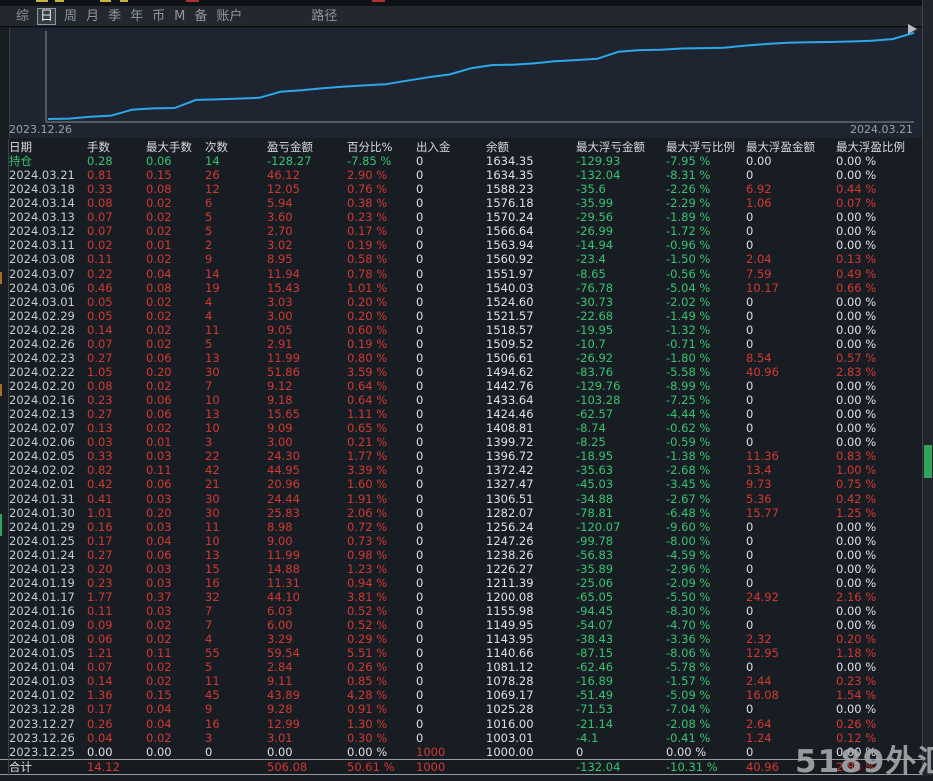 The height and width of the screenshot is (781, 933). Describe the element at coordinates (307, 147) in the screenshot. I see `column-header-pnl: 盈亏金额` at that location.